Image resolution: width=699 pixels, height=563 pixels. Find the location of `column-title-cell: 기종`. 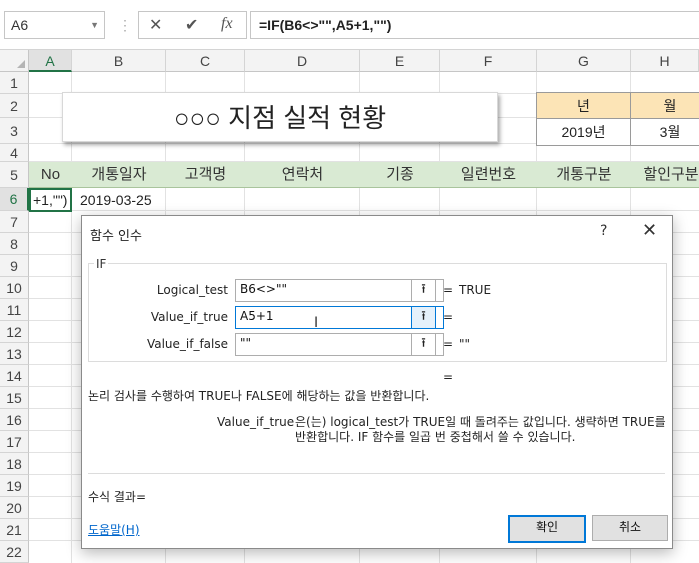

column-title-cell: 기종 is located at coordinates (400, 175).